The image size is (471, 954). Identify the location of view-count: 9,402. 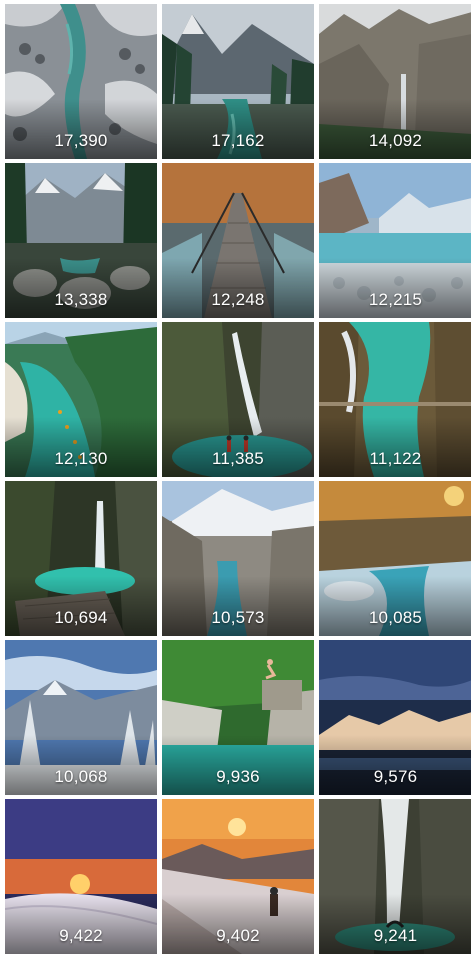
(238, 935).